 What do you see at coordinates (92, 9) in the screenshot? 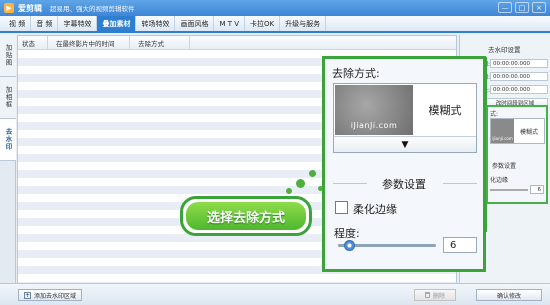
I see `app-slogan: 超易用、强大的视频剪辑软件` at bounding box center [92, 9].